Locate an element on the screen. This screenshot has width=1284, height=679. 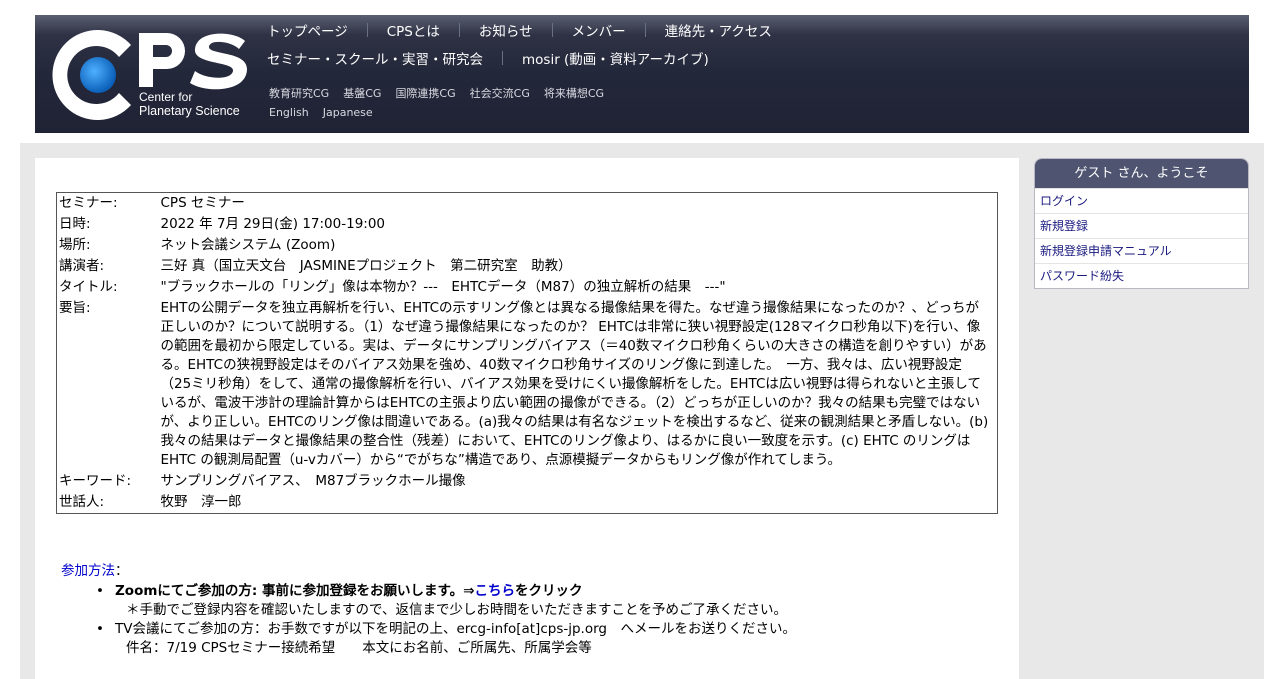
logo-line2: Planetary Science is located at coordinates (189, 111).